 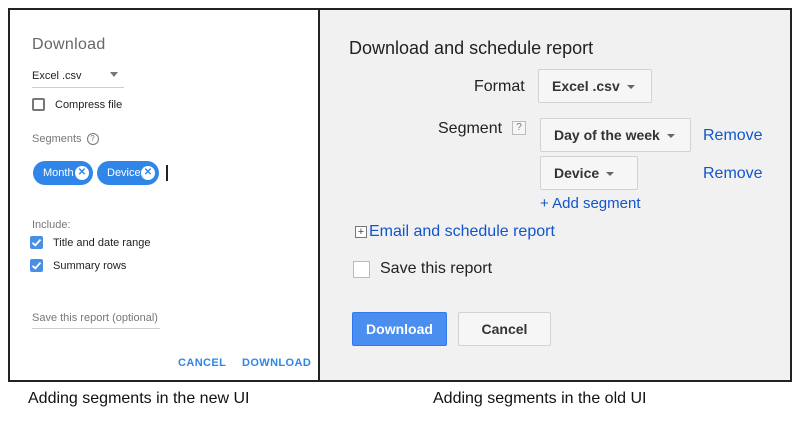 What do you see at coordinates (504, 329) in the screenshot?
I see `cancel-button: Cancel` at bounding box center [504, 329].